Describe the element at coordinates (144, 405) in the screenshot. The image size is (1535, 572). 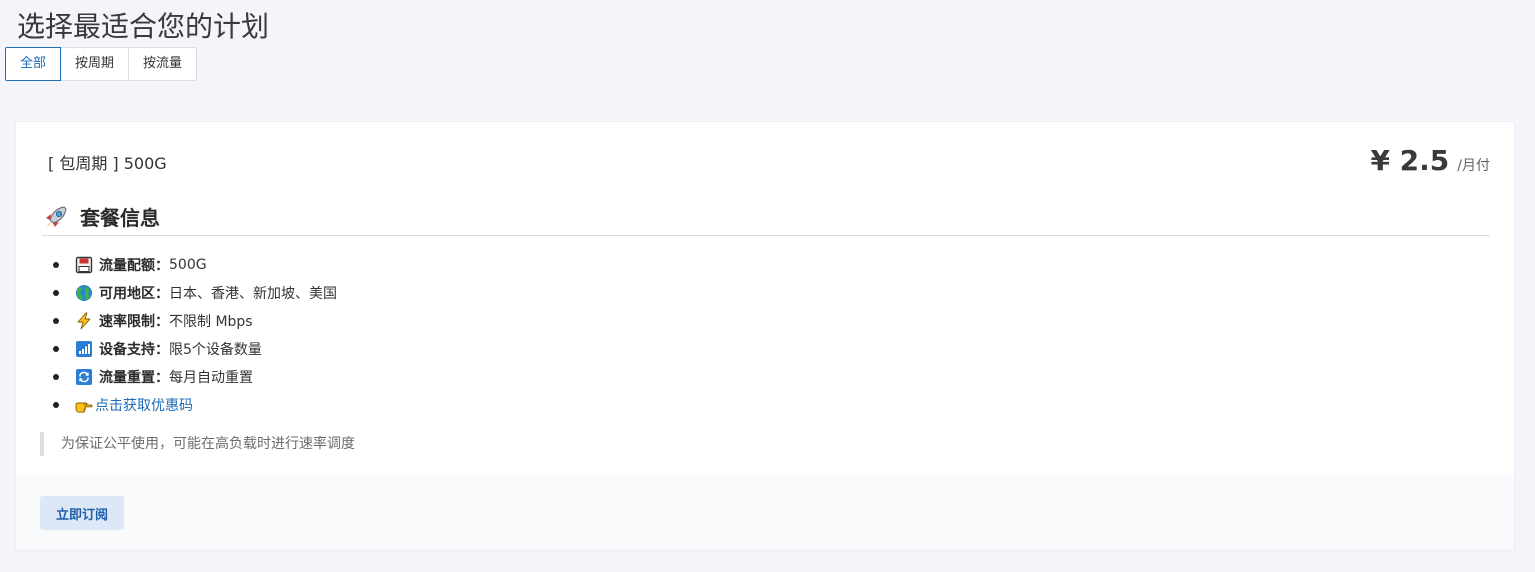
I see `coupon-link: 点击获取优惠码` at that location.